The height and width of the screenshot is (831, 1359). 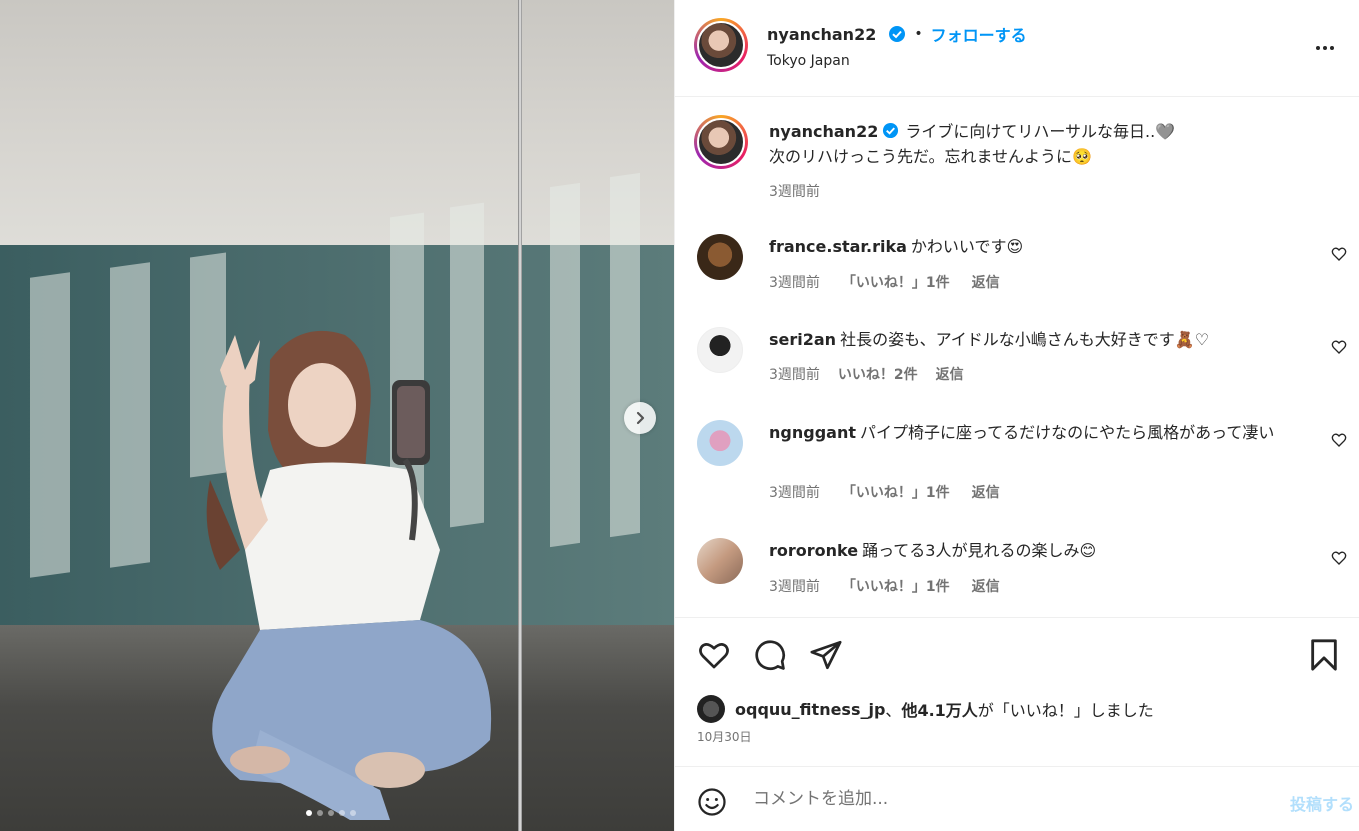 What do you see at coordinates (1325, 48) in the screenshot?
I see `more-options-icon` at bounding box center [1325, 48].